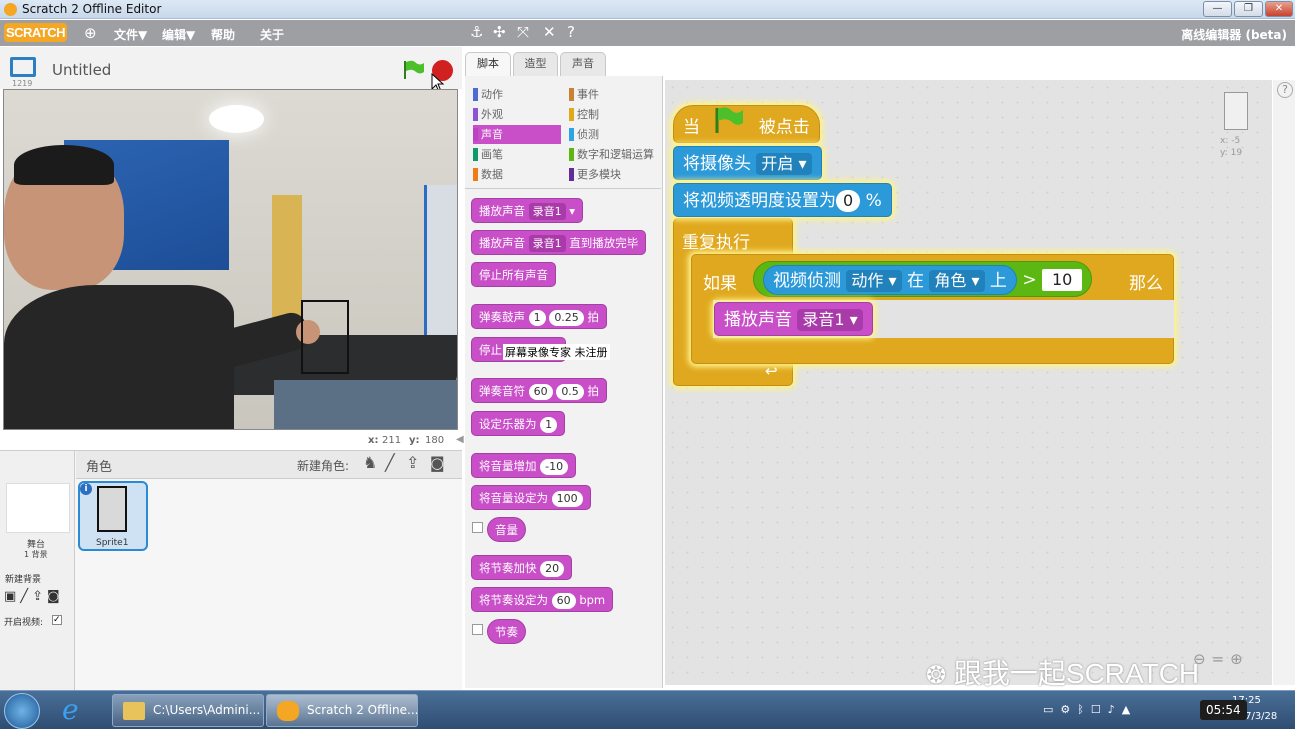  What do you see at coordinates (571, 94) in the screenshot?
I see `category-color-swatch` at bounding box center [571, 94].